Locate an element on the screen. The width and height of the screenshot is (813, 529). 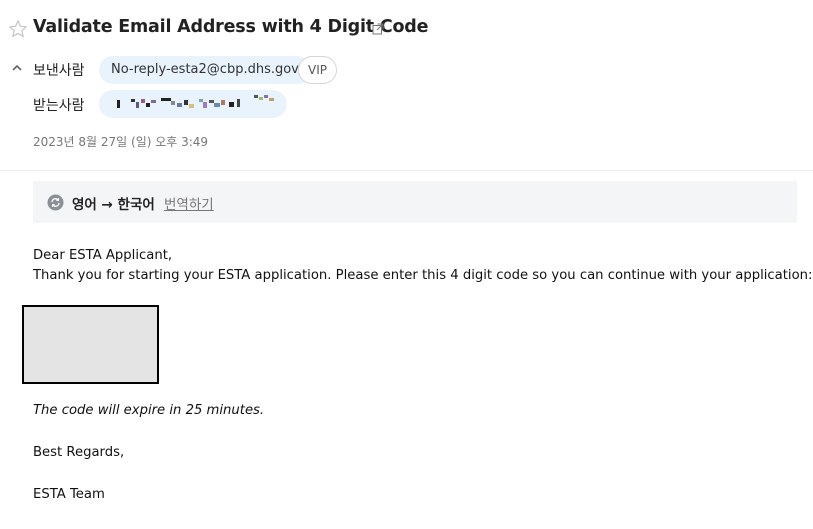
translate-language-pair: 영어 → 한국어 is located at coordinates (113, 203).